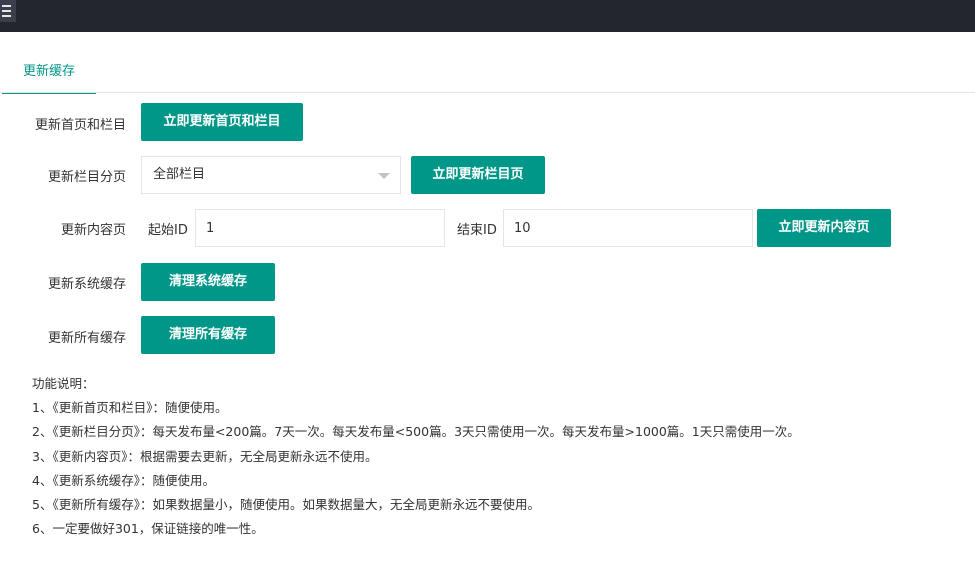 The image size is (975, 573). Describe the element at coordinates (222, 122) in the screenshot. I see `update-home-button: 立即更新首页和栏目` at that location.